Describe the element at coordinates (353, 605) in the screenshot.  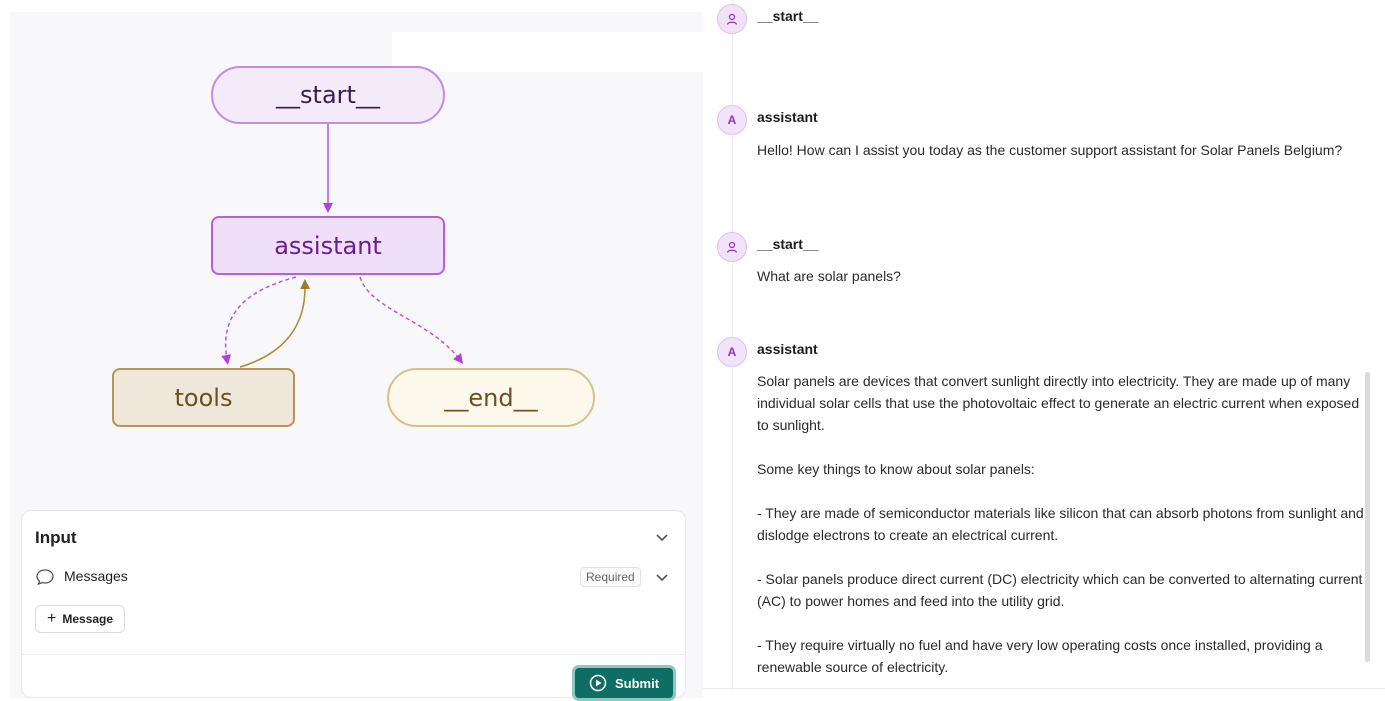
I see `input-panel: Input Messages Required + Message Submit` at that location.